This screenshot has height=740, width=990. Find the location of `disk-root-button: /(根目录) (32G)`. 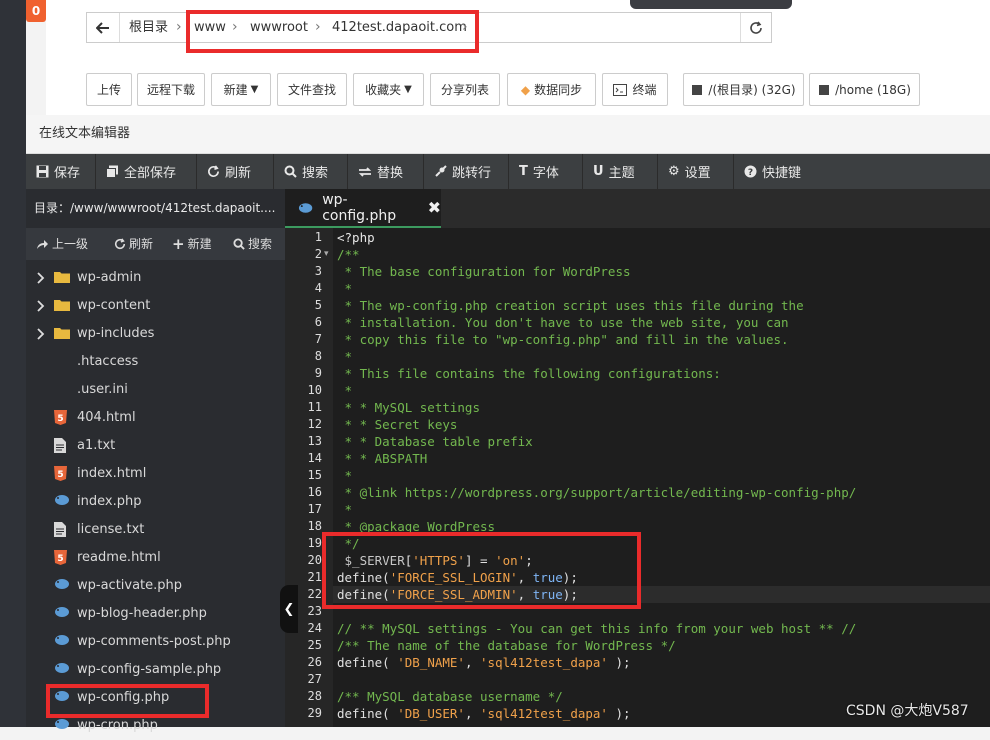

disk-root-button: /(根目录) (32G) is located at coordinates (743, 89).